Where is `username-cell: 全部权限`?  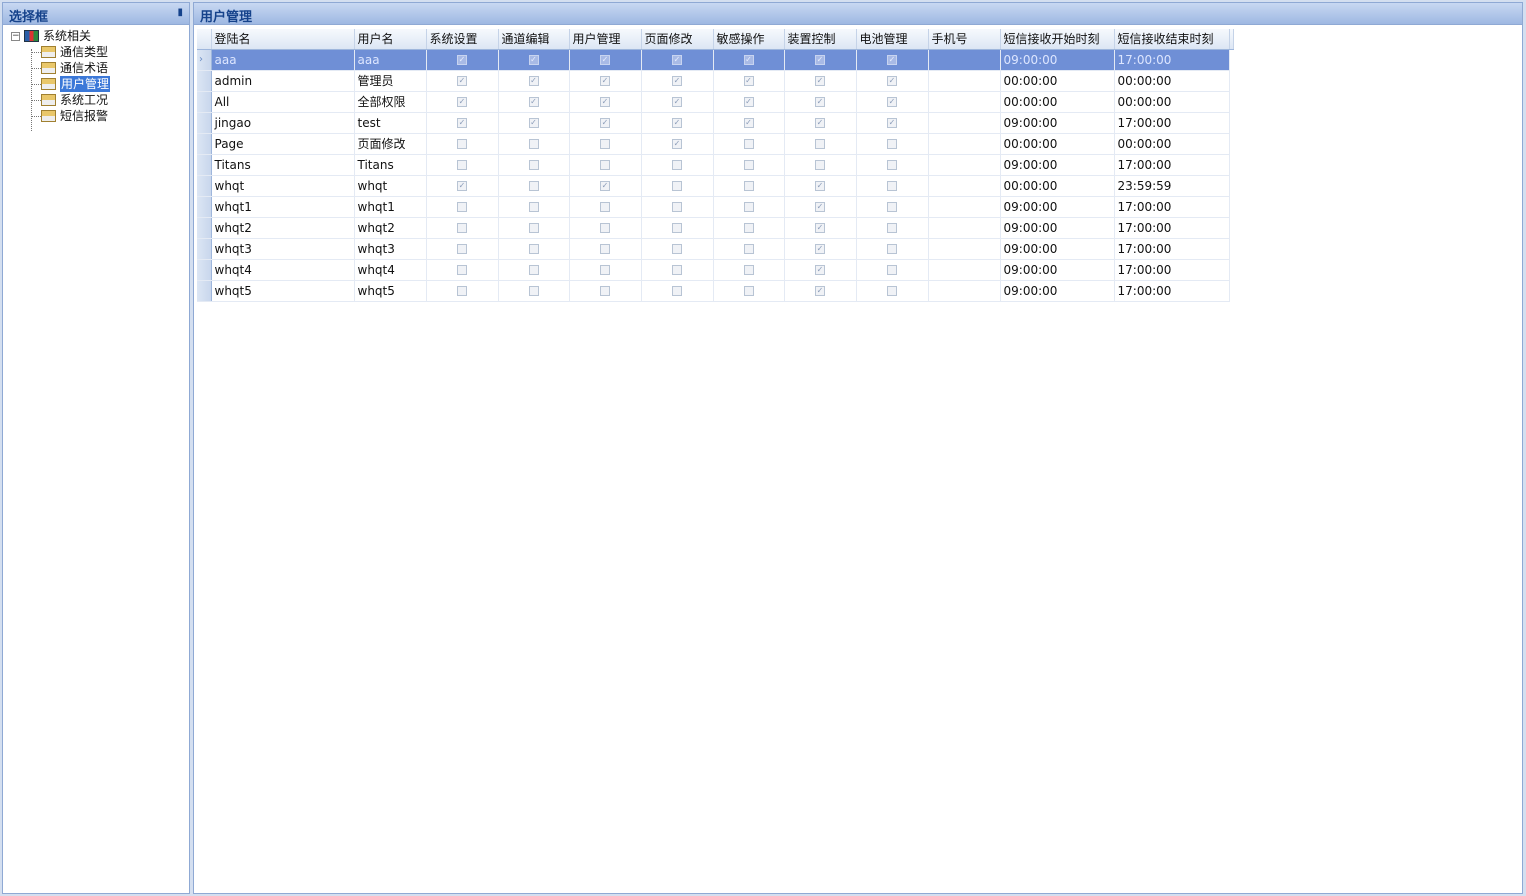
username-cell: 全部权限 is located at coordinates (390, 102).